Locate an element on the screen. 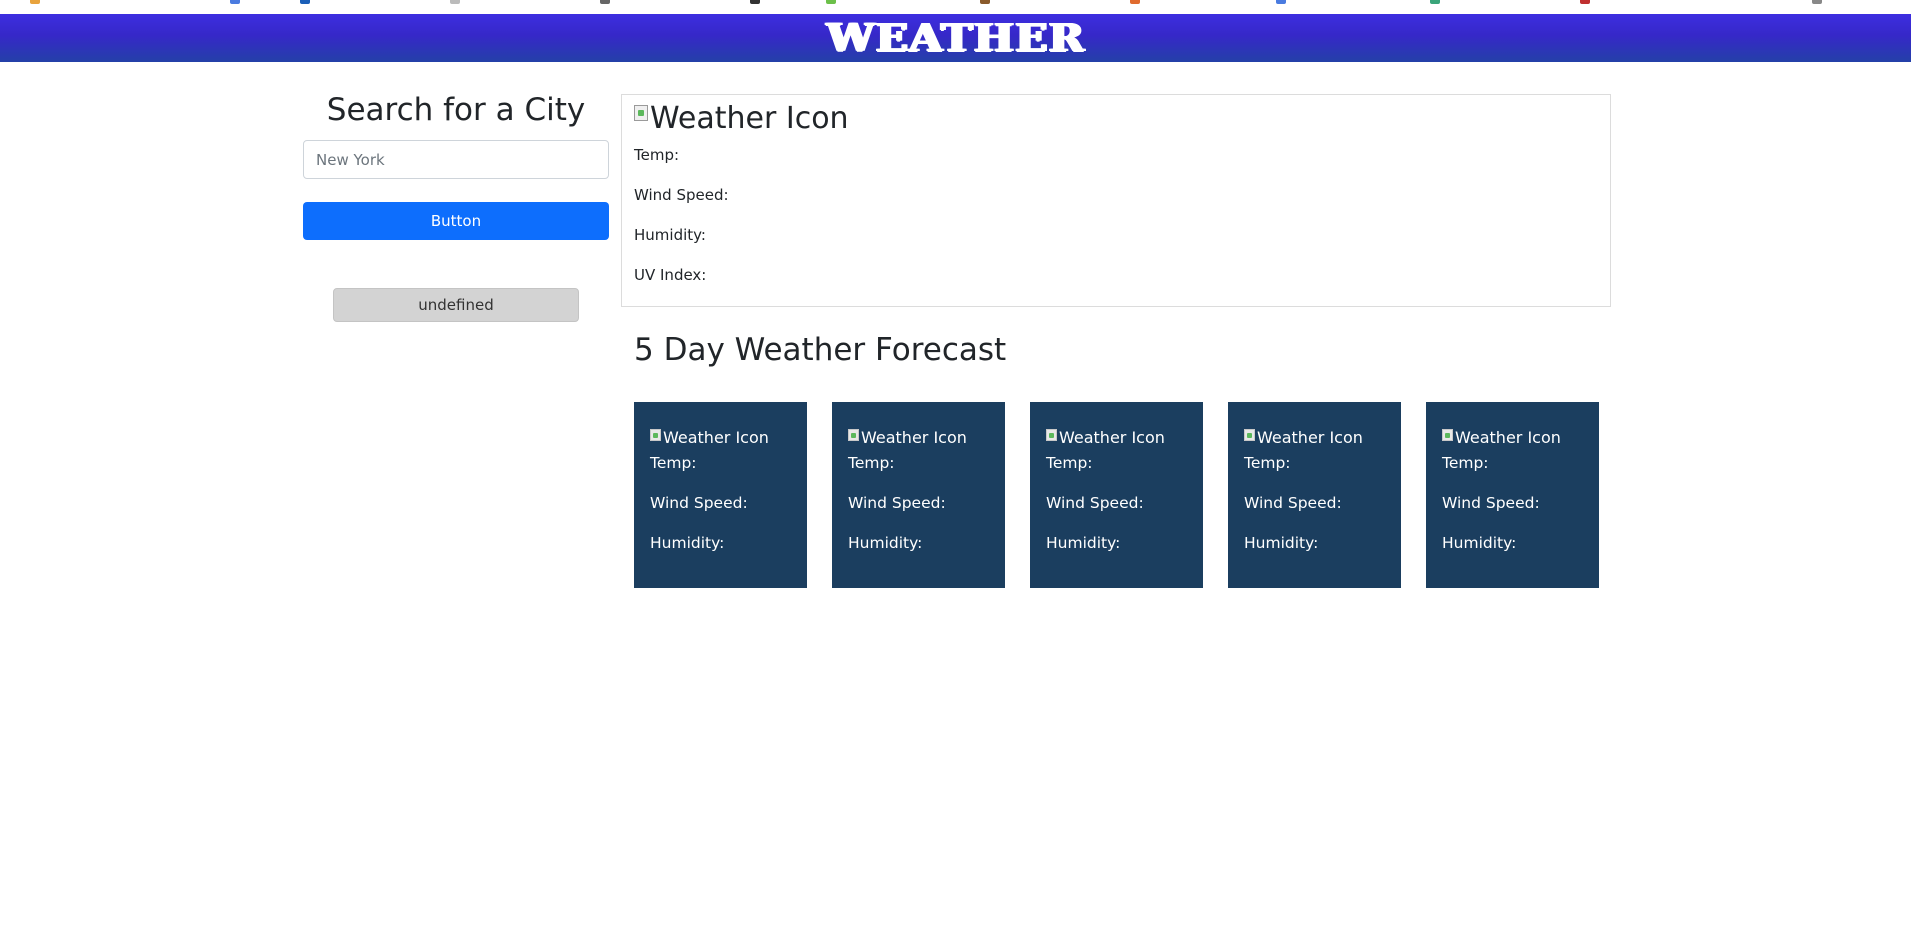 The height and width of the screenshot is (941, 1911). search-button: Button is located at coordinates (456, 221).